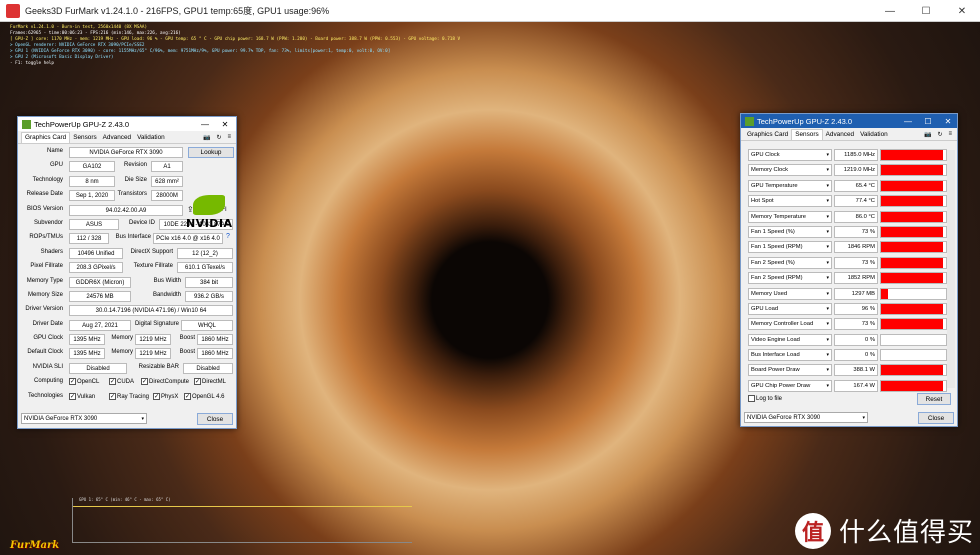  I want to click on sensor-row: Bus Interface Load ▾ 0 %, so click(852, 355).